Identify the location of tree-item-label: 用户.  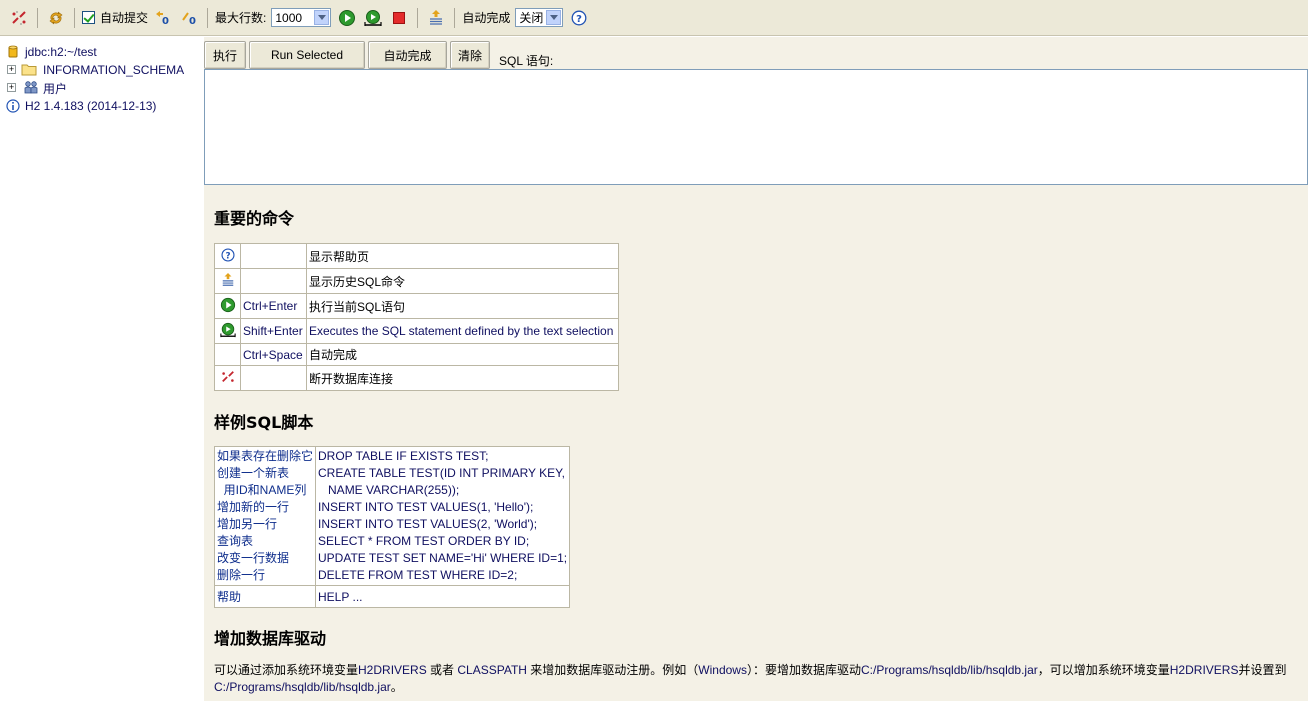
(55, 88).